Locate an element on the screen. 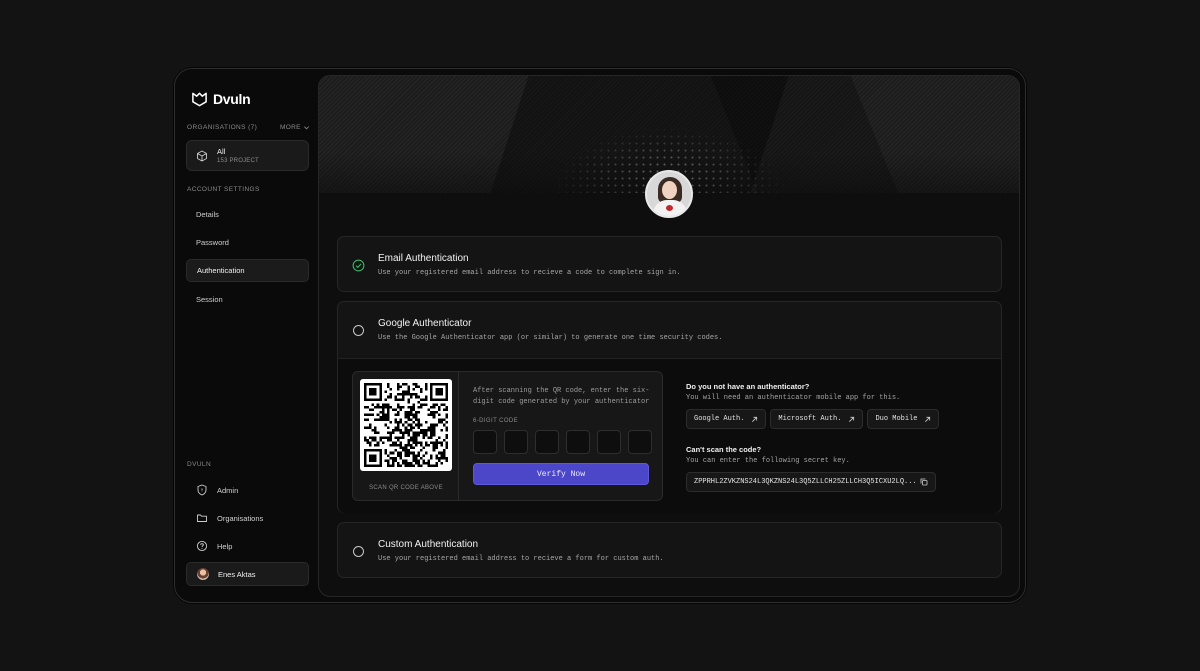 The width and height of the screenshot is (1200, 671). copy-icon is located at coordinates (924, 482).